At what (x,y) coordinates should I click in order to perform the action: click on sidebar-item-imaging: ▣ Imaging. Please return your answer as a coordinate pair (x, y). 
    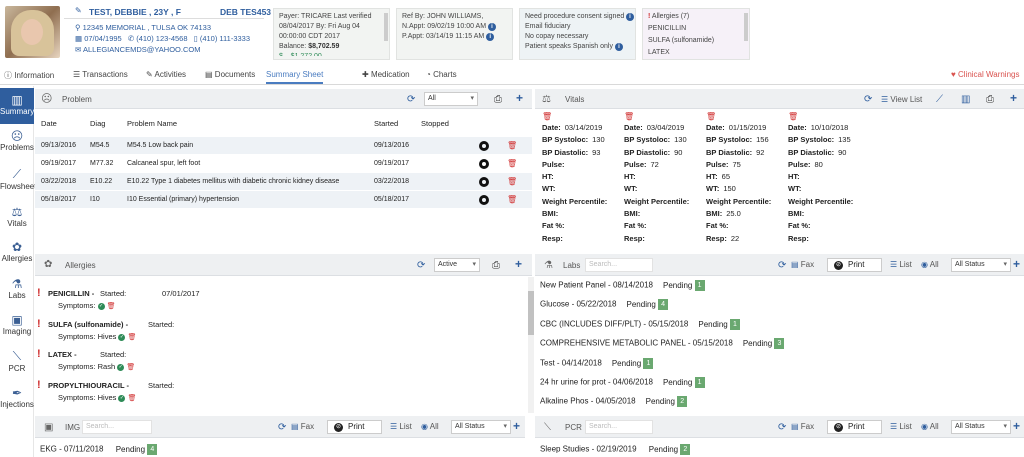
    Looking at the image, I should click on (17, 326).